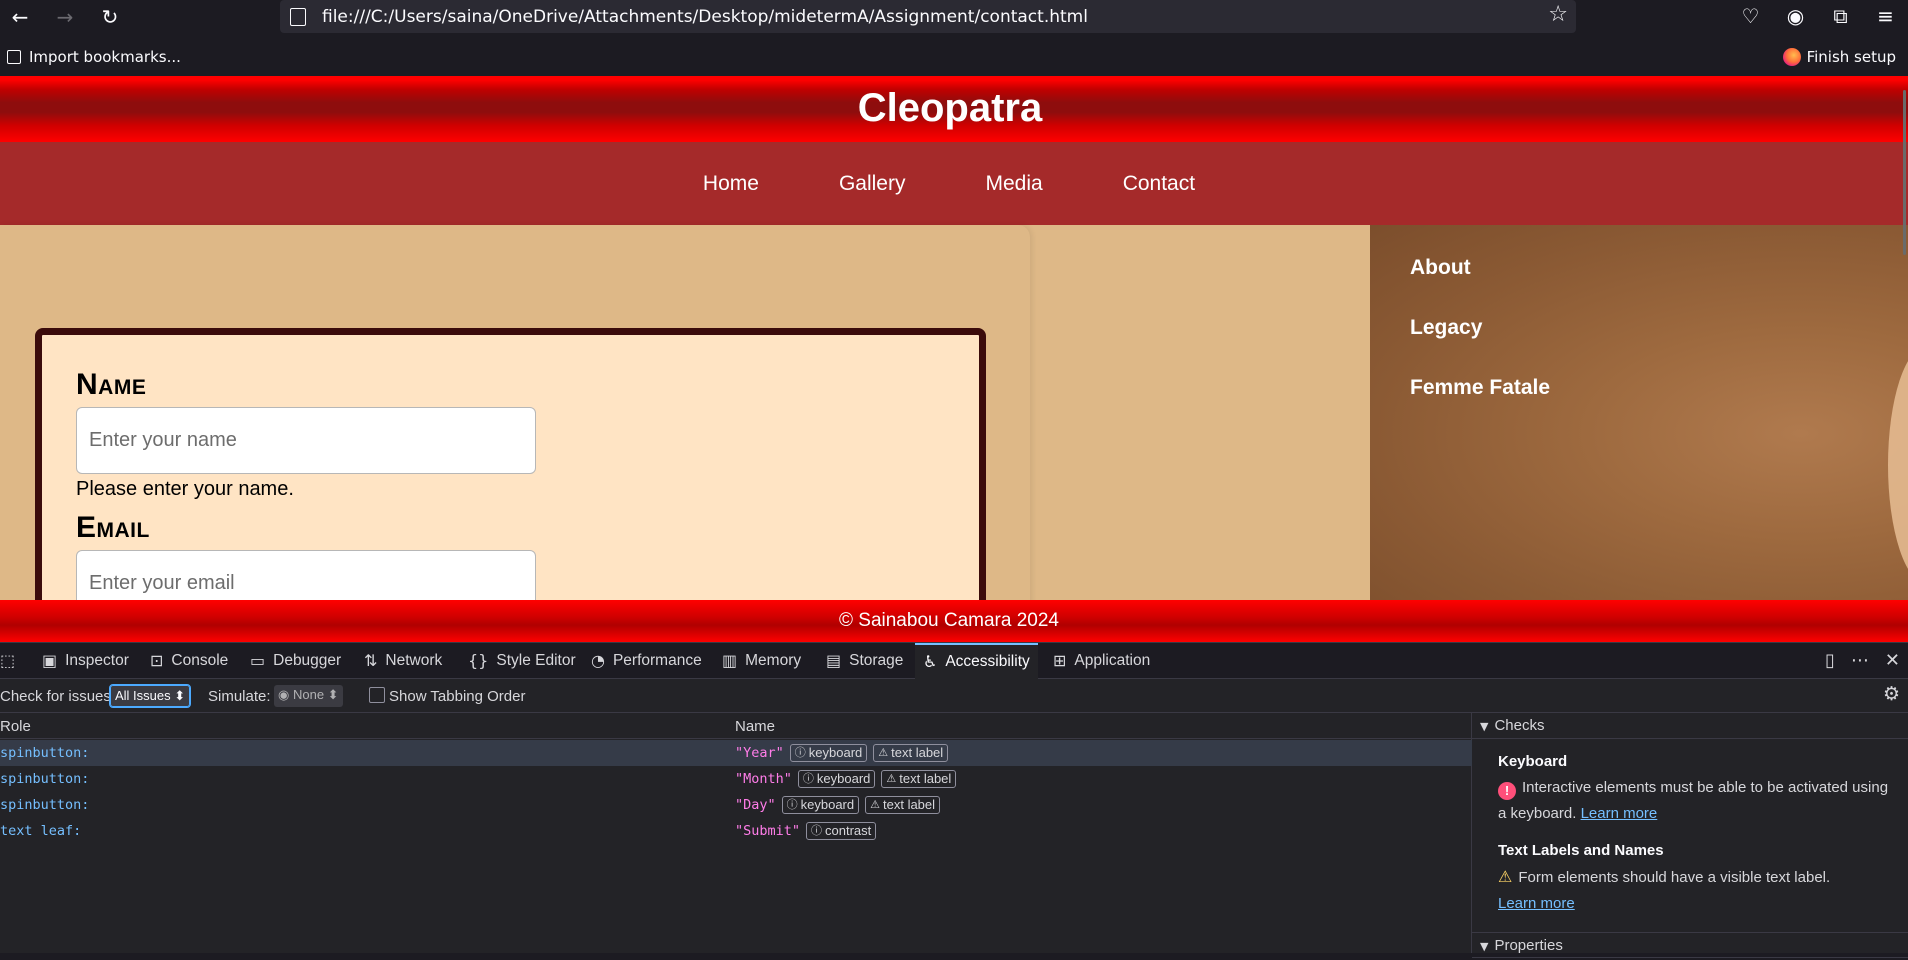  What do you see at coordinates (1558, 14) in the screenshot?
I see `bookmark-star-icon: ☆` at bounding box center [1558, 14].